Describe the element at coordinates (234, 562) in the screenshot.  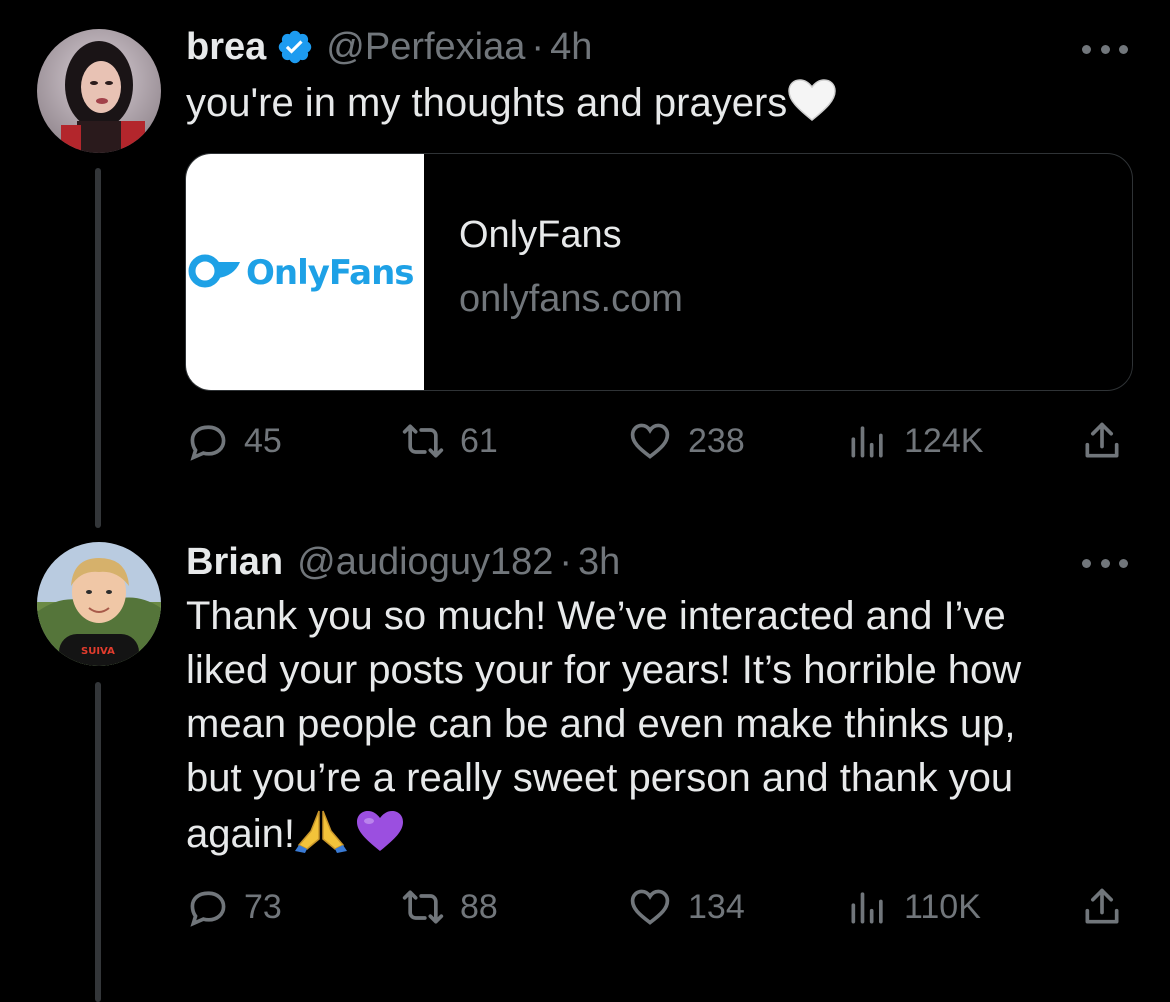
I see `display-name: Brian` at that location.